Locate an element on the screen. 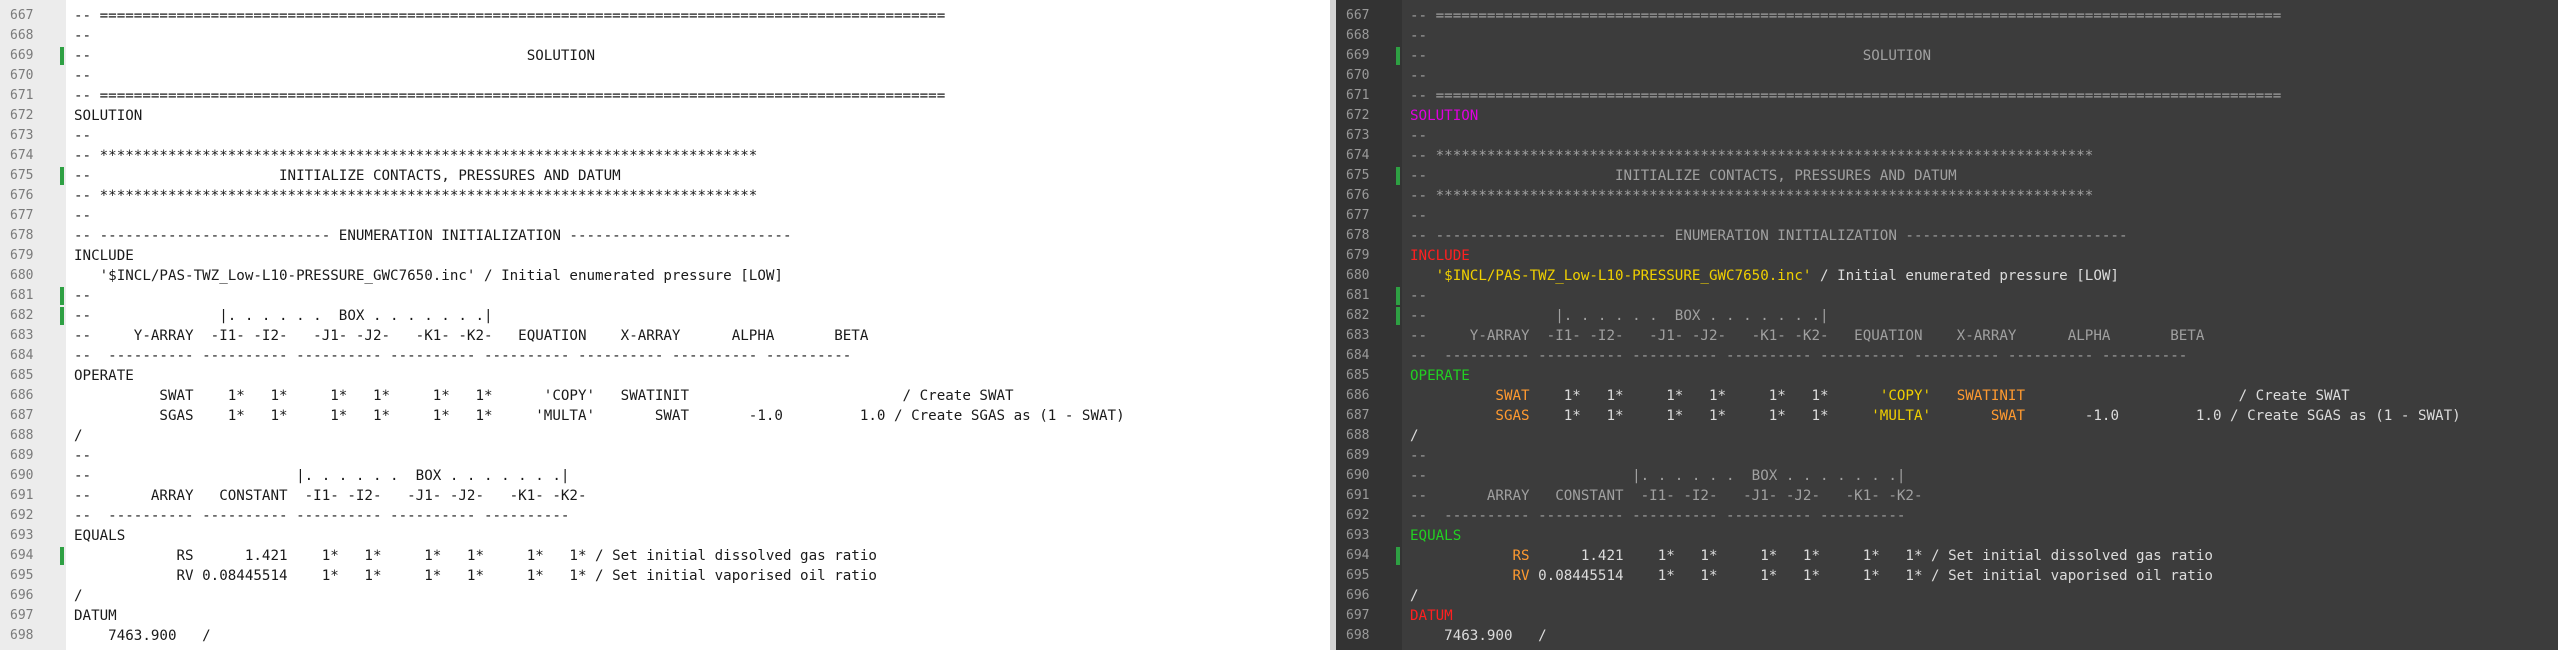  left-code-line: 673 -- is located at coordinates (665, 136).